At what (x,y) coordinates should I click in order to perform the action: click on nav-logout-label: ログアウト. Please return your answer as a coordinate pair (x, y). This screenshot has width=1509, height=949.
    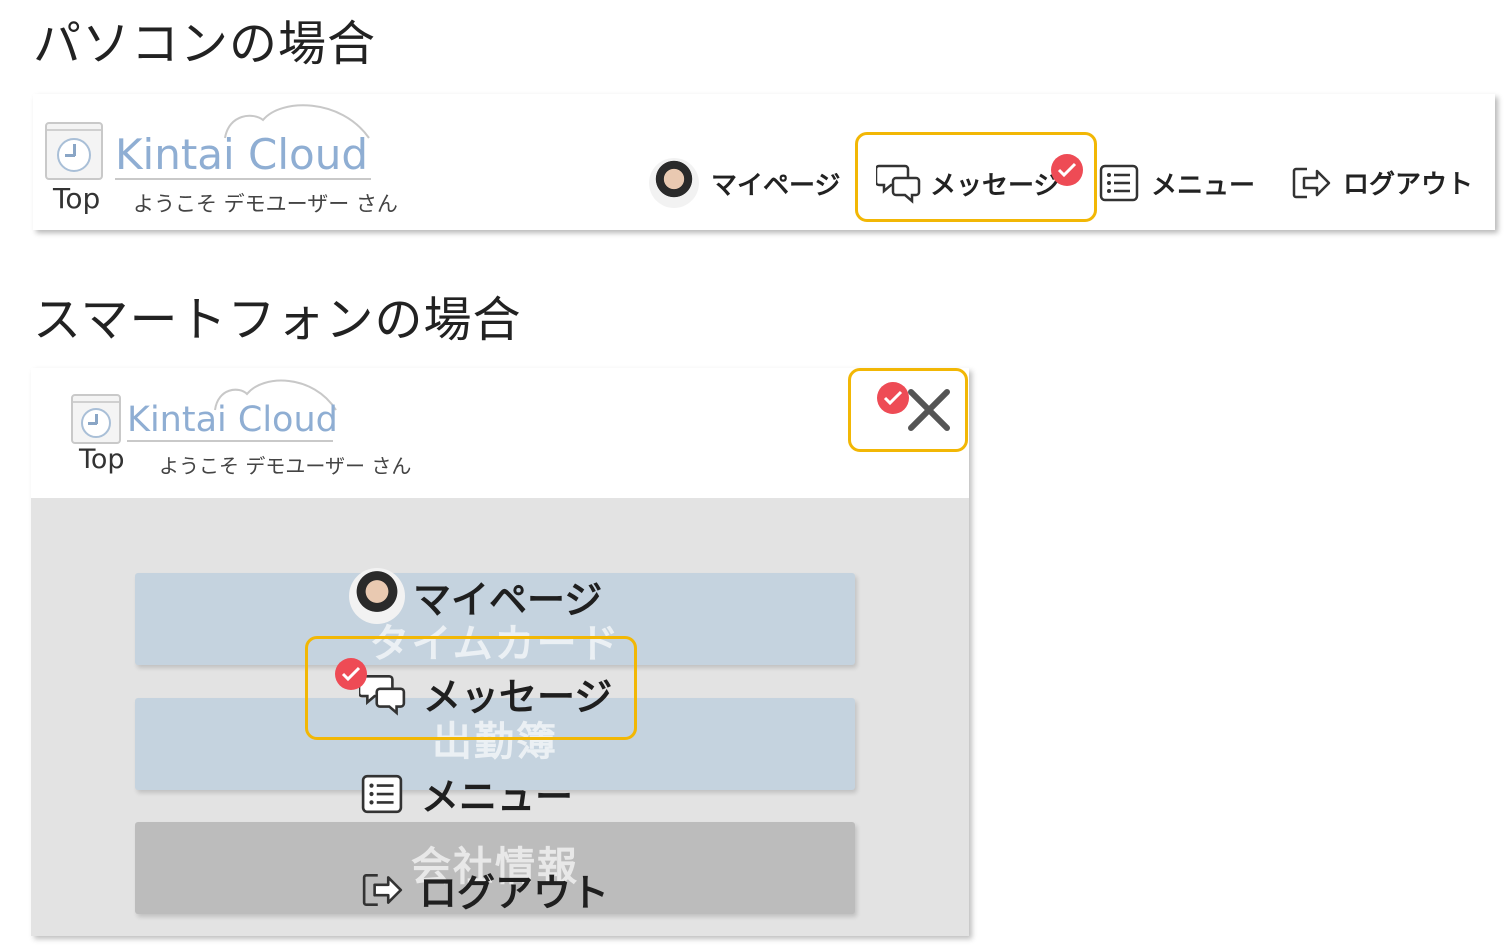
    Looking at the image, I should click on (1408, 185).